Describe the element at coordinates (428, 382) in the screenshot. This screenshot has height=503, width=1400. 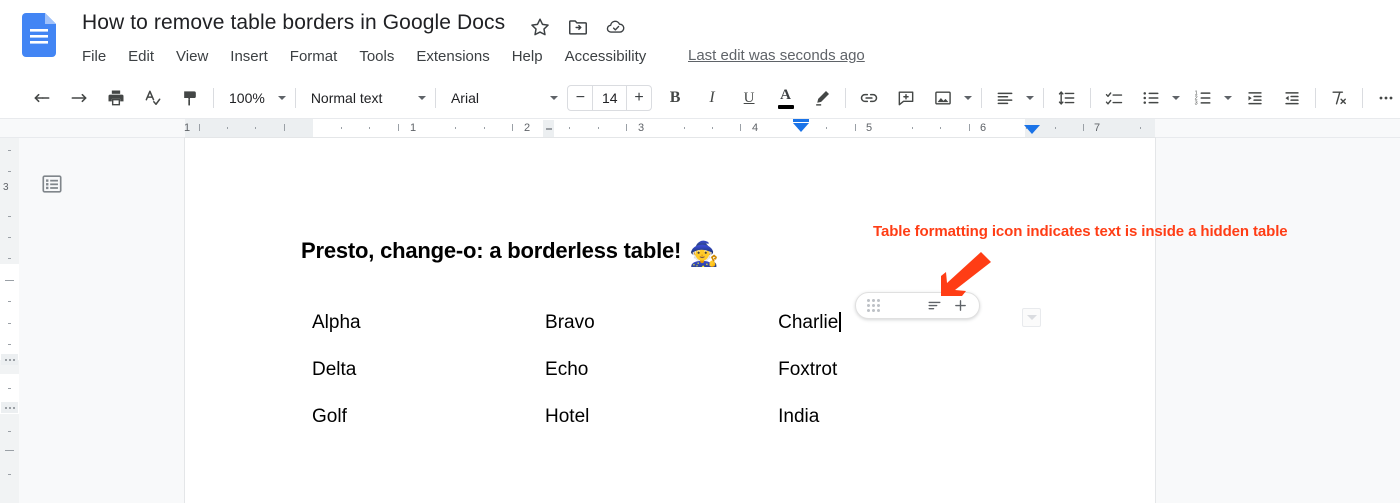
I see `table-cell: Delta` at that location.